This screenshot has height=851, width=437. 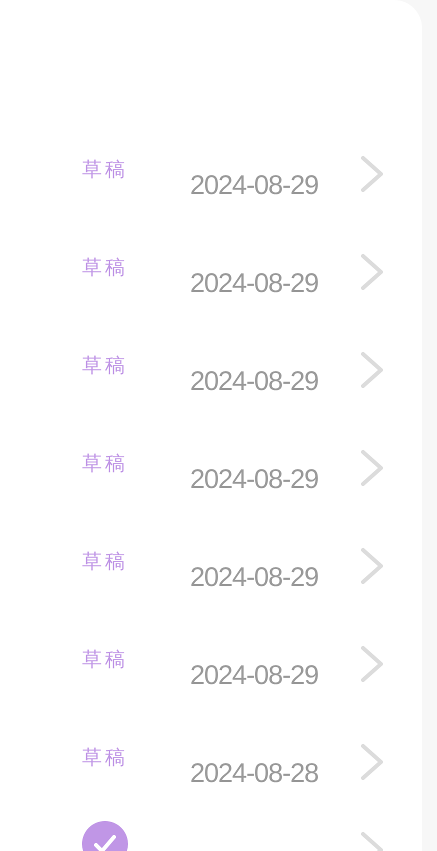 What do you see at coordinates (254, 773) in the screenshot?
I see `date-text: 2024-08-28` at bounding box center [254, 773].